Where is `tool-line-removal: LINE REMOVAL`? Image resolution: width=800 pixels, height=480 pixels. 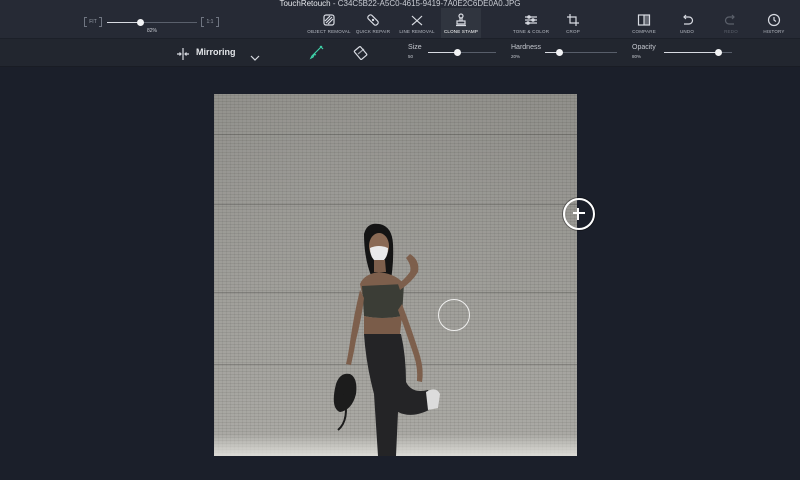 tool-line-removal: LINE REMOVAL is located at coordinates (417, 23).